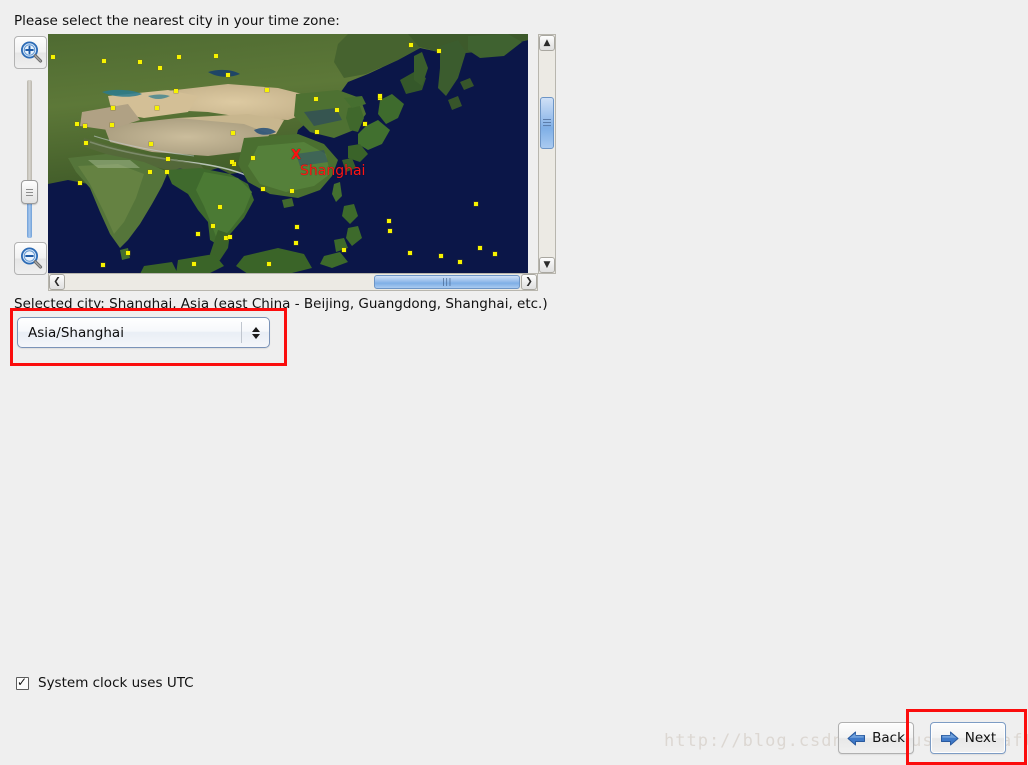 Image resolution: width=1028 pixels, height=765 pixels. I want to click on next-button: Next, so click(968, 738).